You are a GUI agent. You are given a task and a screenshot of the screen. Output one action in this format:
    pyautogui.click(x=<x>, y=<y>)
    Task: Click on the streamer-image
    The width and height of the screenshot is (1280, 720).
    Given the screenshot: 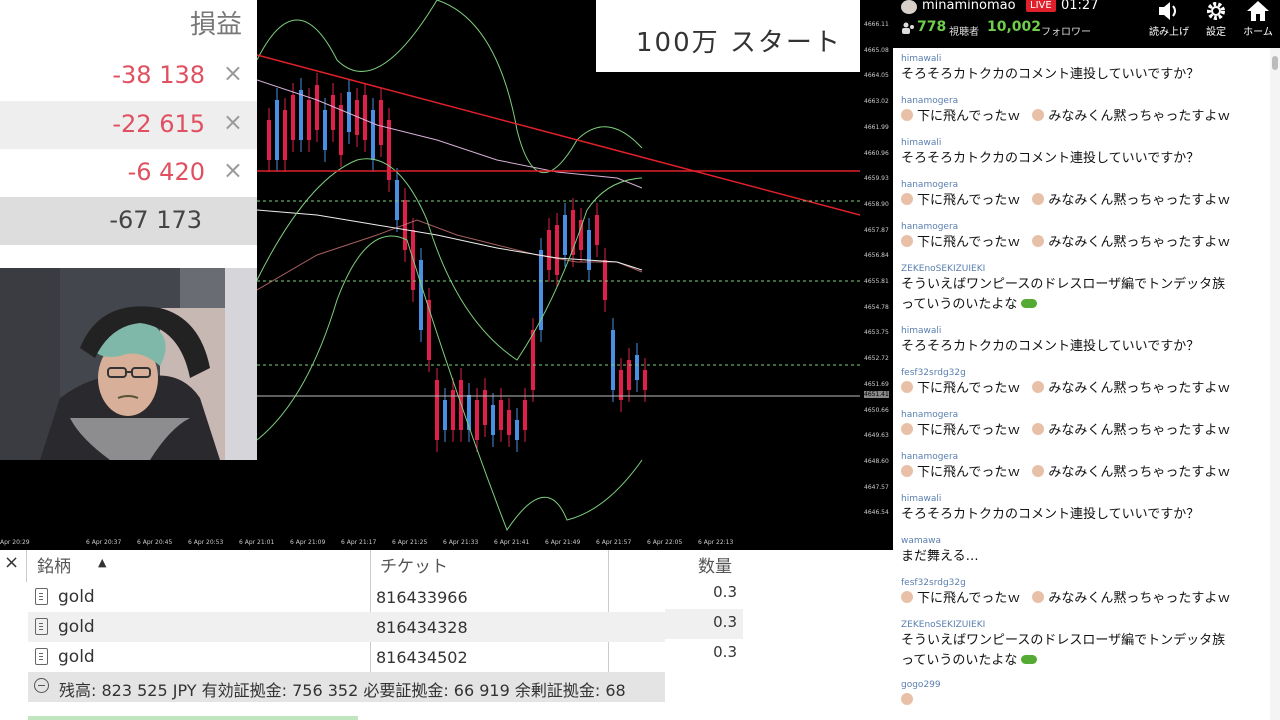 What is the action you would take?
    pyautogui.click(x=128, y=364)
    